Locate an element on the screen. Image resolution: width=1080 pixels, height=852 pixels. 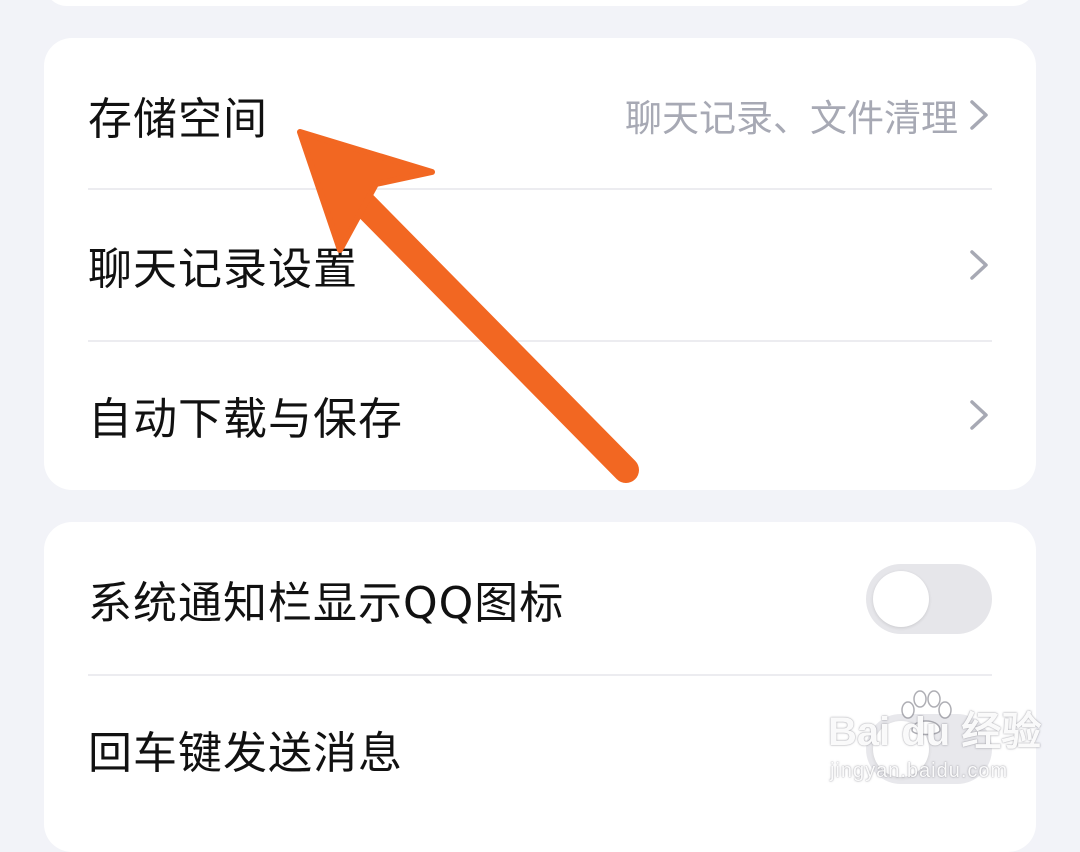
storage-label: 存储空间 is located at coordinates (178, 119).